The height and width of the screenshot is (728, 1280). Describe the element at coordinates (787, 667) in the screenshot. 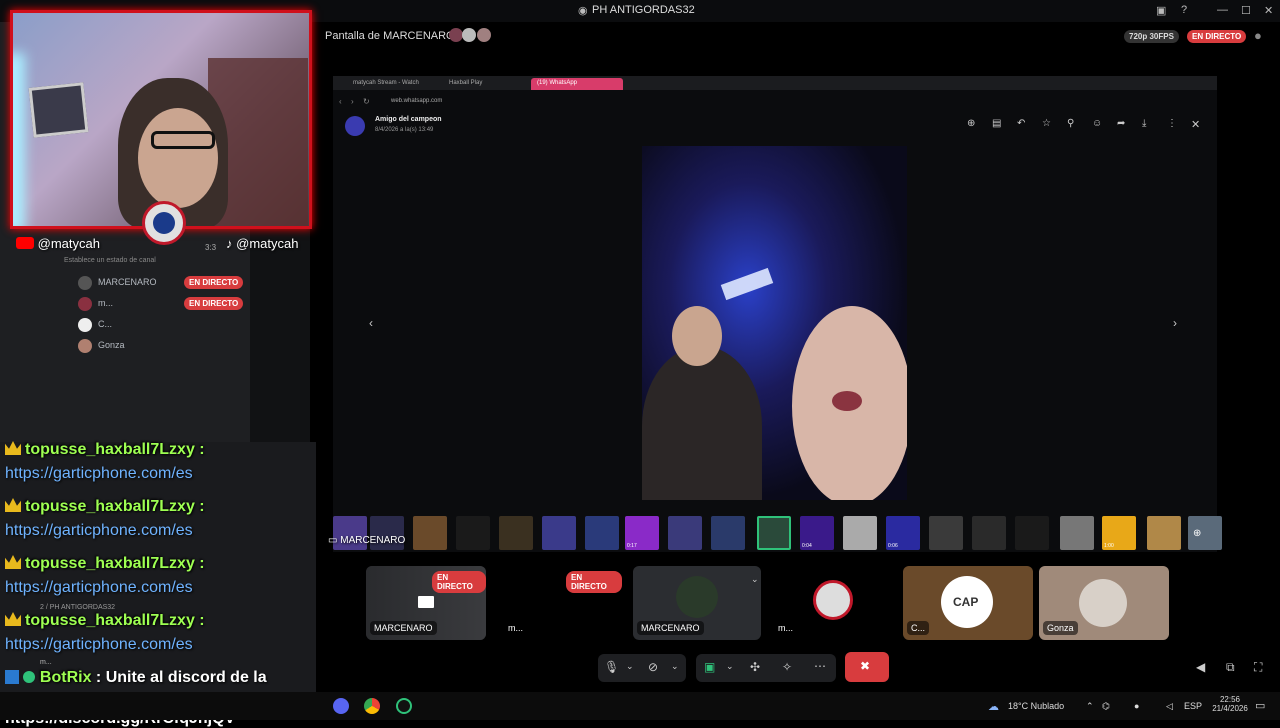

I see `soundboard-icon: ✧` at that location.